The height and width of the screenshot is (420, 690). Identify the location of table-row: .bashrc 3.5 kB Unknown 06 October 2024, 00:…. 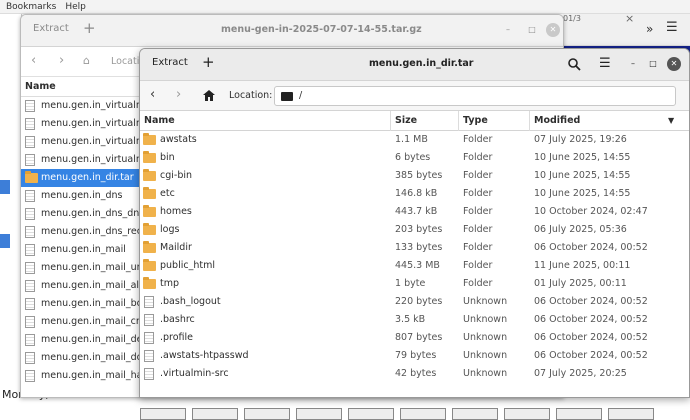
(414, 320).